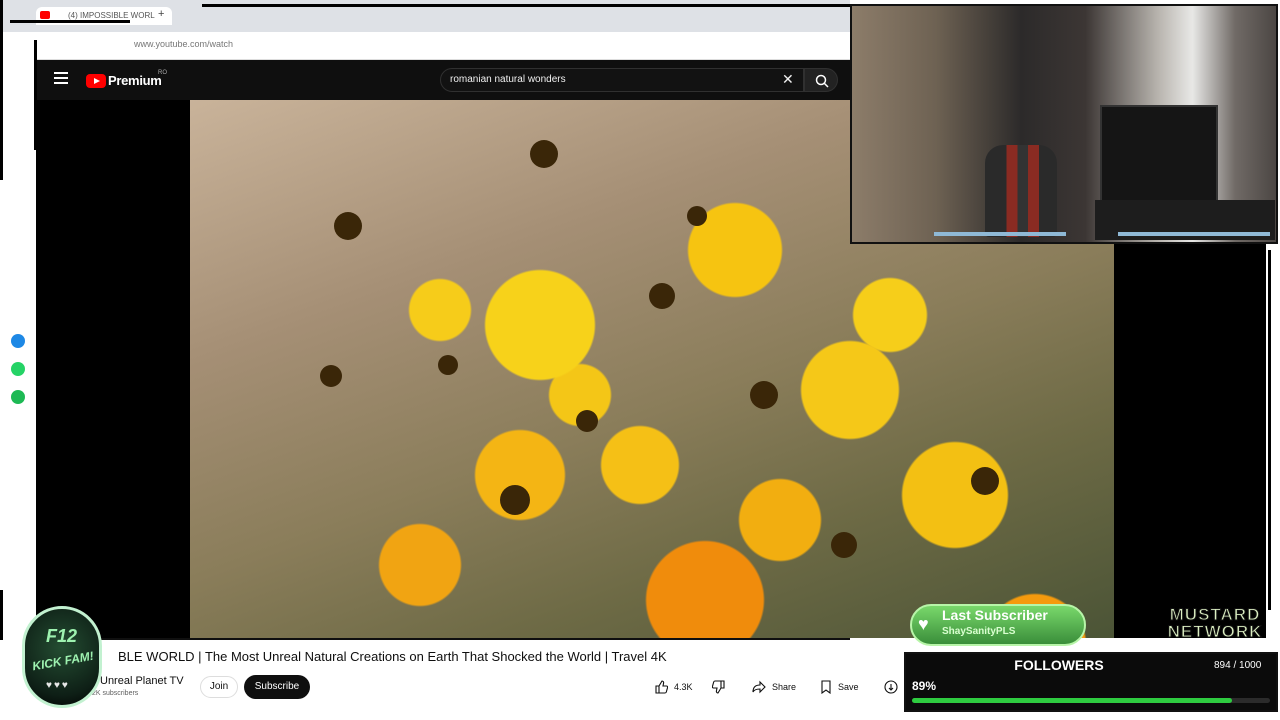 The width and height of the screenshot is (1280, 720). I want to click on webcam-frame, so click(1064, 124).